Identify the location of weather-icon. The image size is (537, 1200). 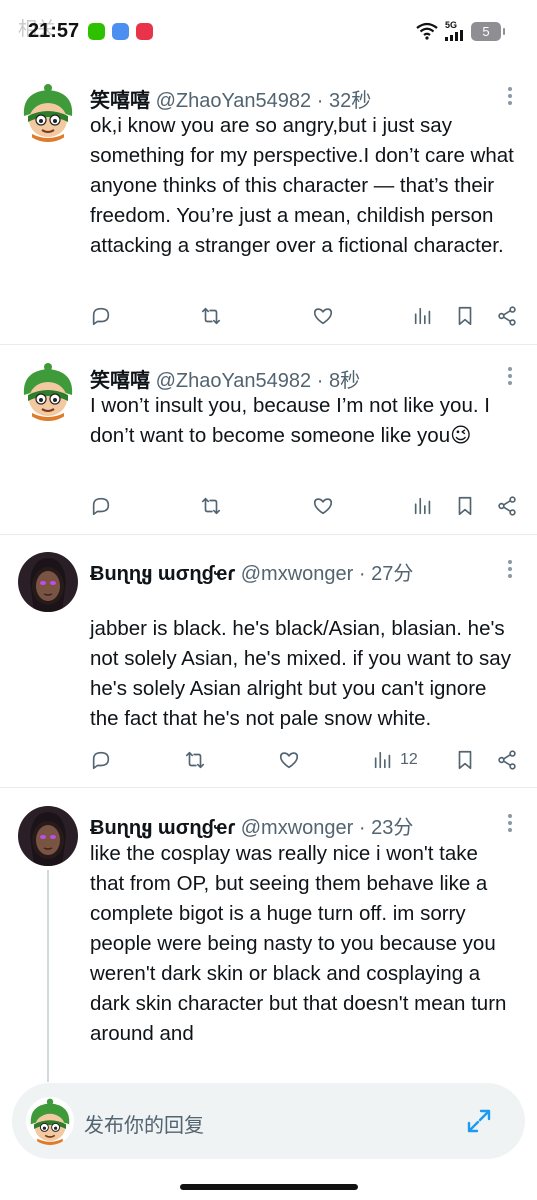
(120, 31).